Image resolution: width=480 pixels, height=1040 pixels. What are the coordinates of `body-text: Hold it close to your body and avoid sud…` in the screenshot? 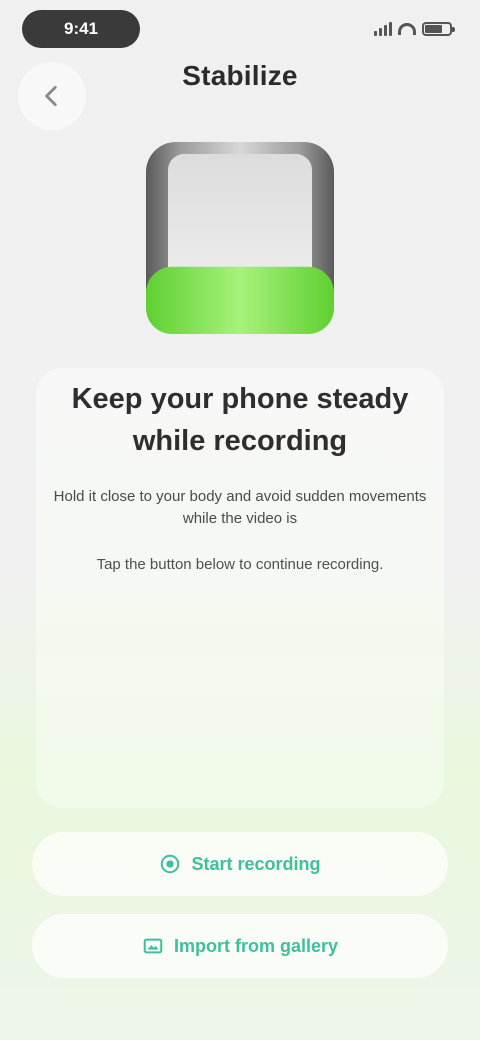 It's located at (240, 507).